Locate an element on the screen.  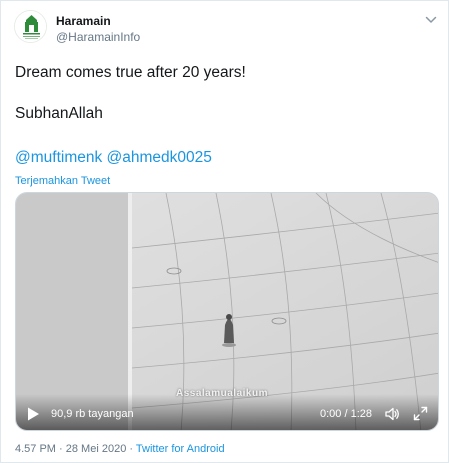
haramain-logo is located at coordinates (30, 26).